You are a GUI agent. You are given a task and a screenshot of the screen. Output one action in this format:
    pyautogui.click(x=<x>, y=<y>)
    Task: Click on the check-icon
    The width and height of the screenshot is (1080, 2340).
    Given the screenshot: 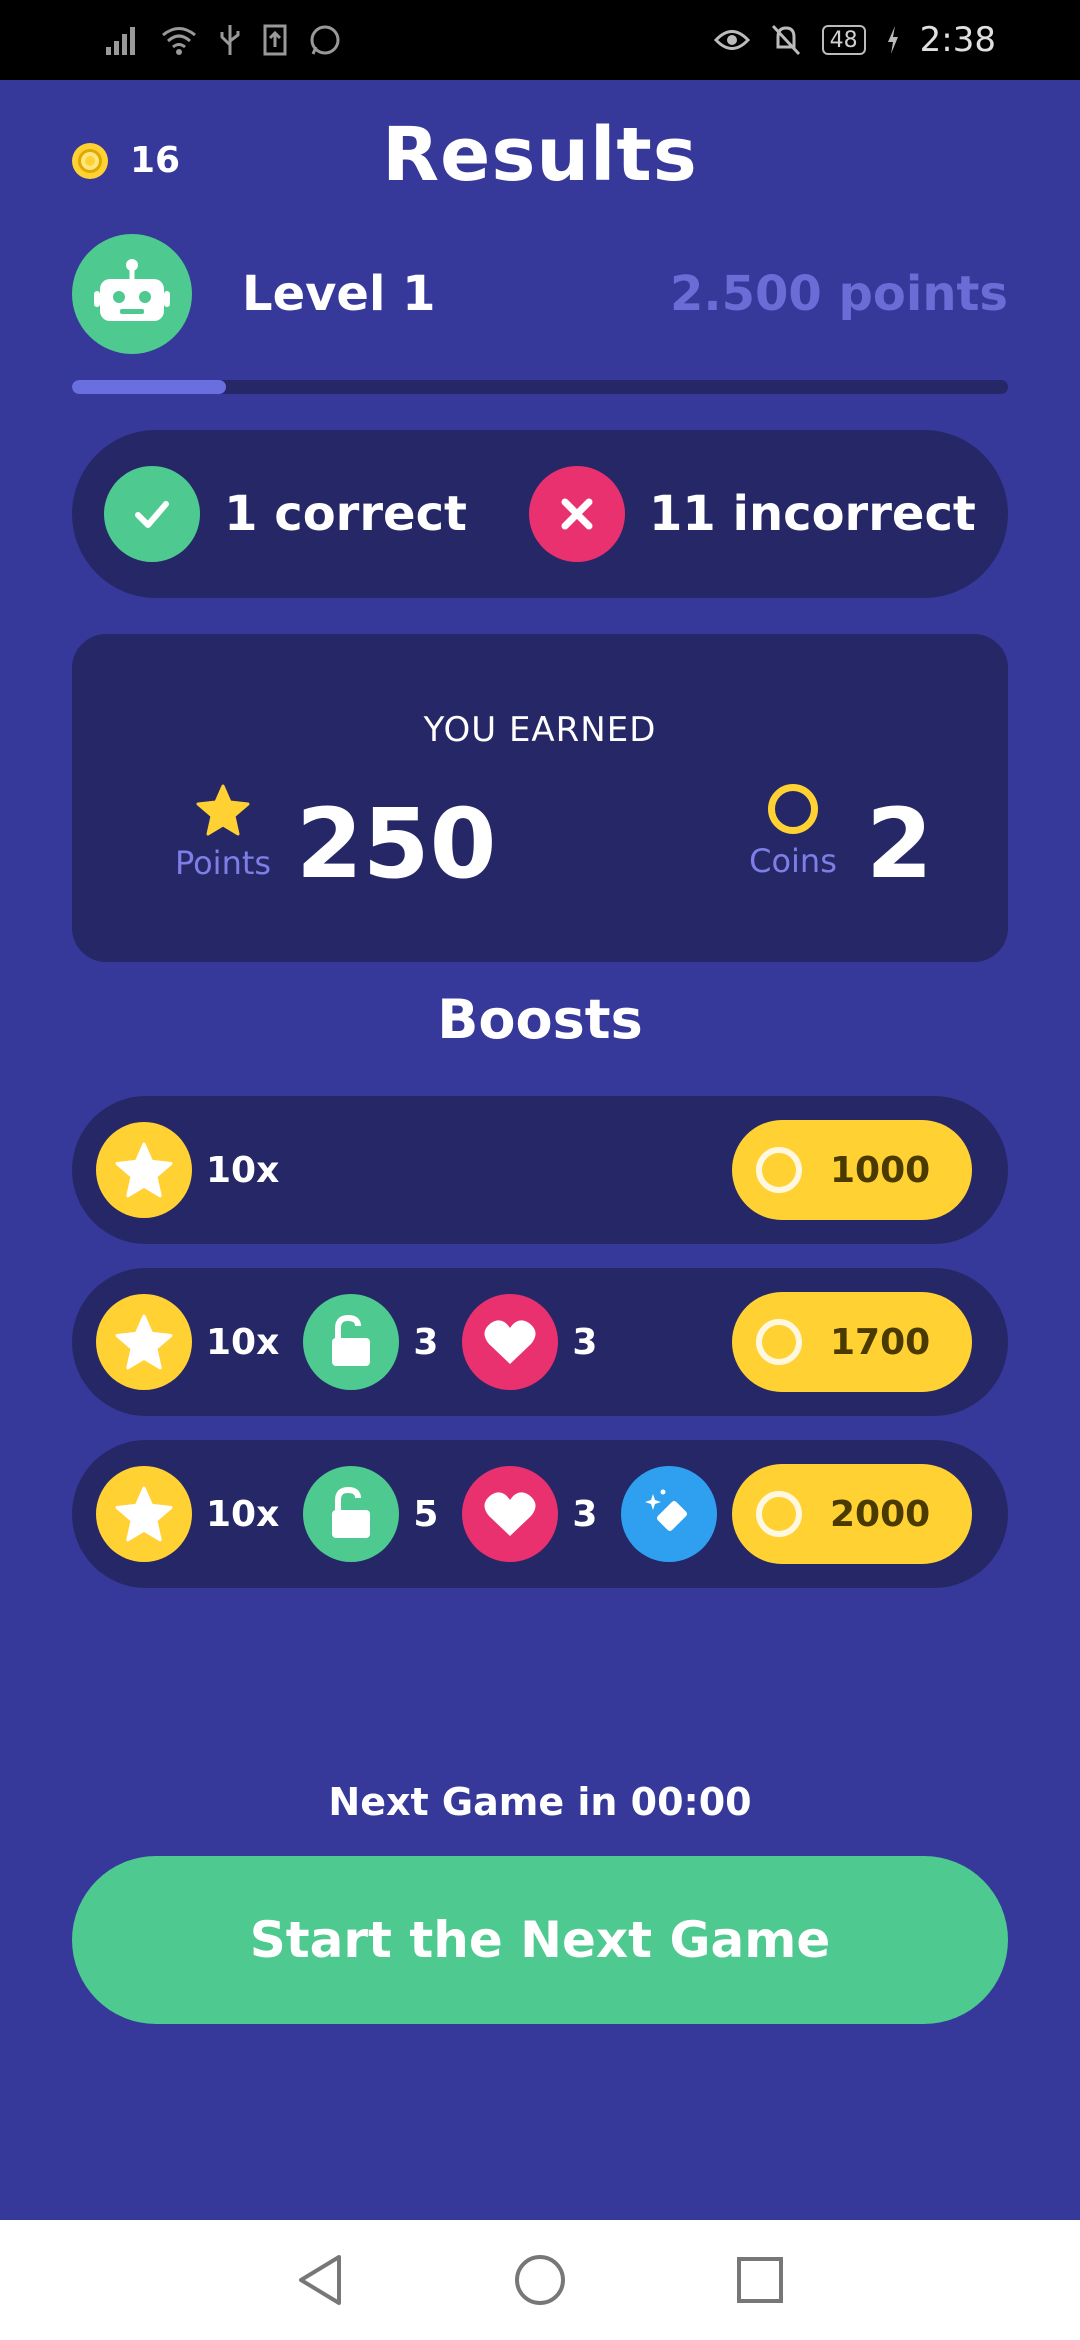 What is the action you would take?
    pyautogui.click(x=152, y=514)
    